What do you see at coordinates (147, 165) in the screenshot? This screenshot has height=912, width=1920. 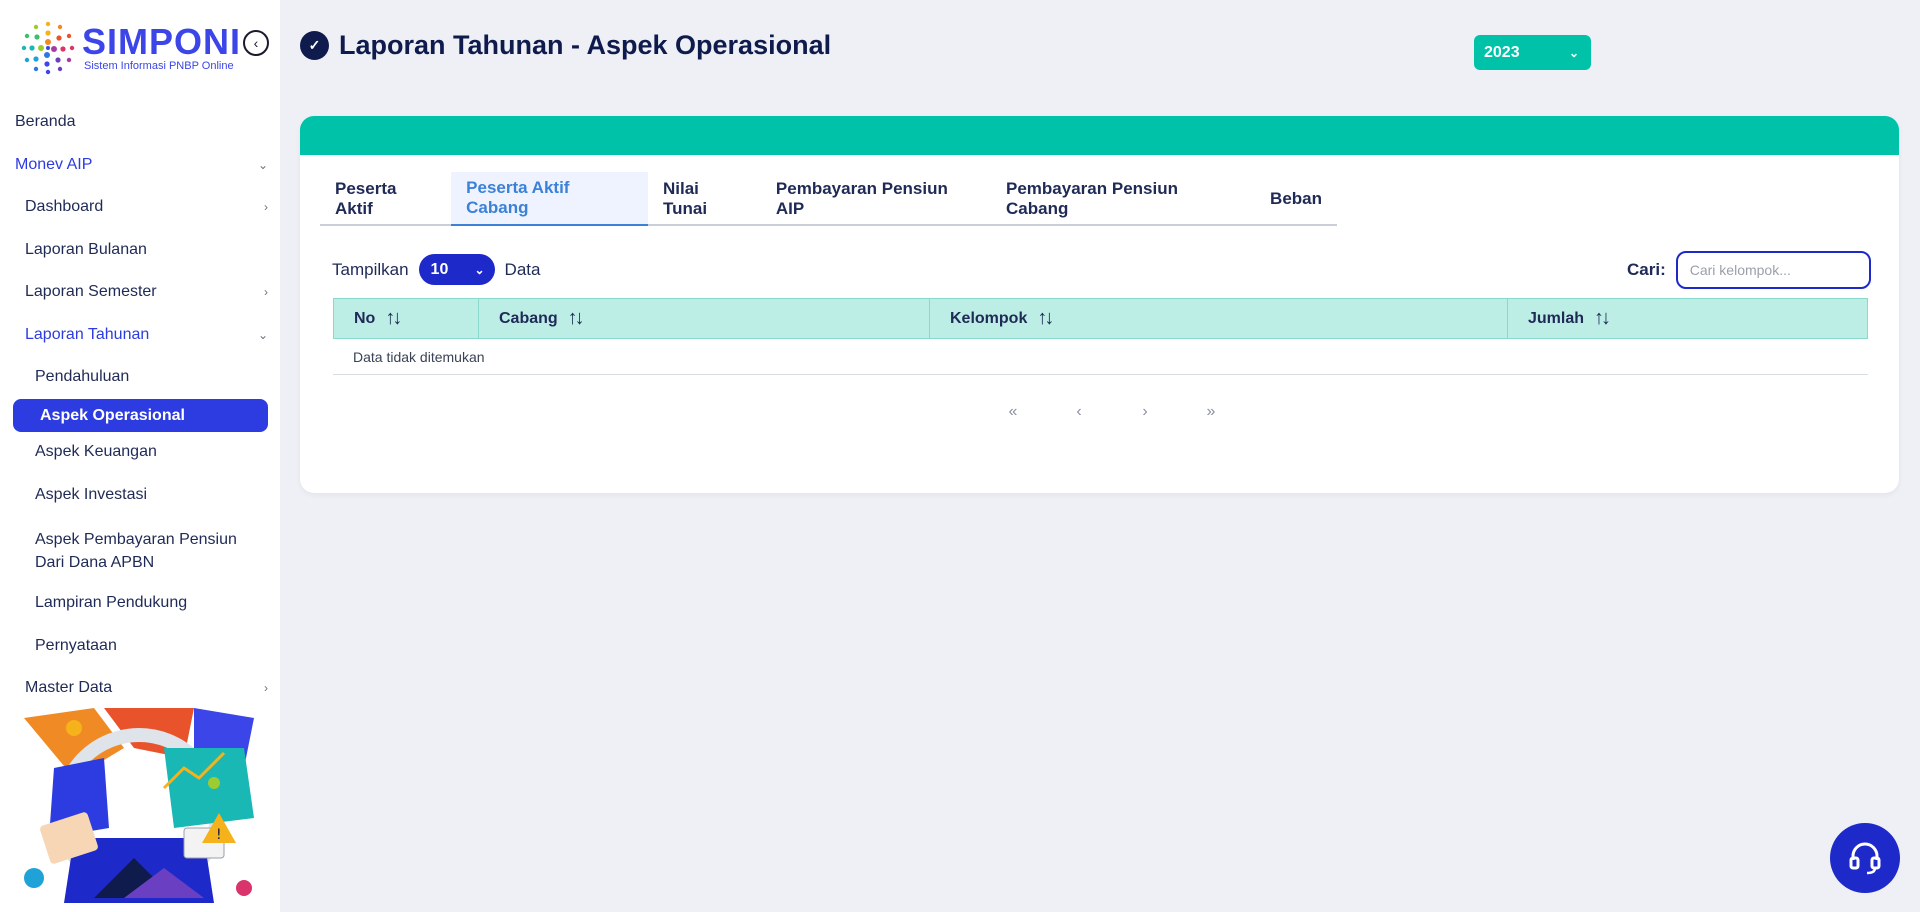 I see `sidebar-item-monev-aip: Monev AIP ⌄` at bounding box center [147, 165].